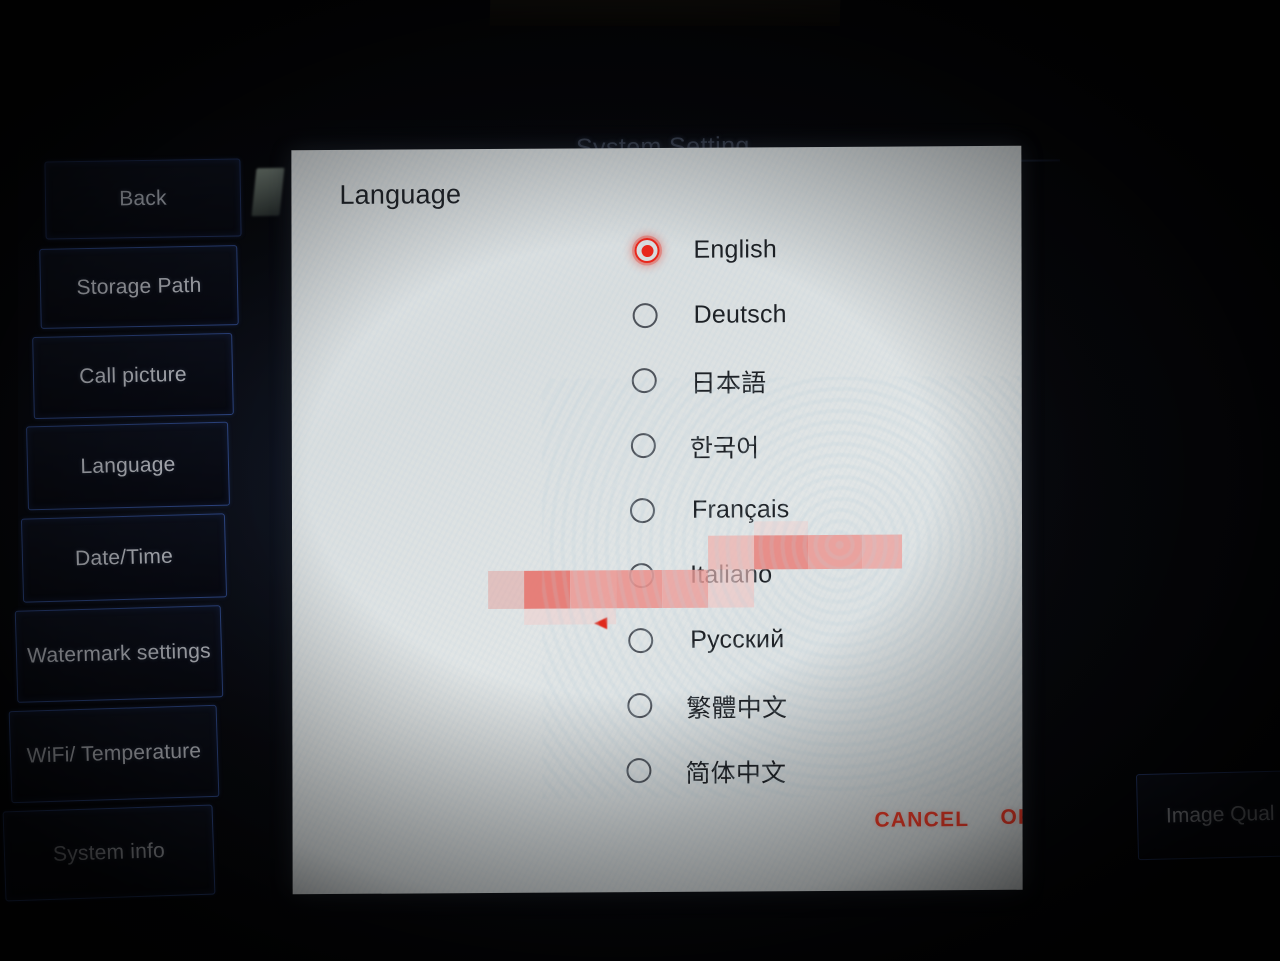  I want to click on sidebar-item-label: Watermark settings, so click(119, 653).